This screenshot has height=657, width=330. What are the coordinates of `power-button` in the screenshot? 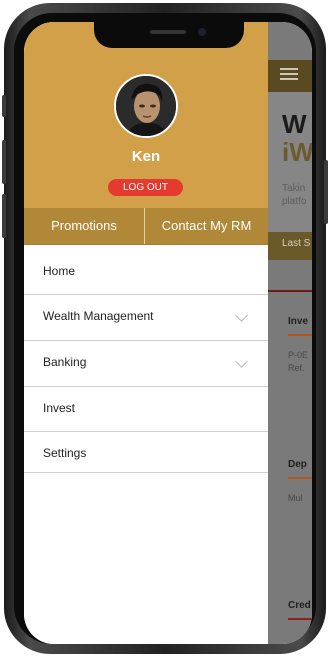 It's located at (326, 192).